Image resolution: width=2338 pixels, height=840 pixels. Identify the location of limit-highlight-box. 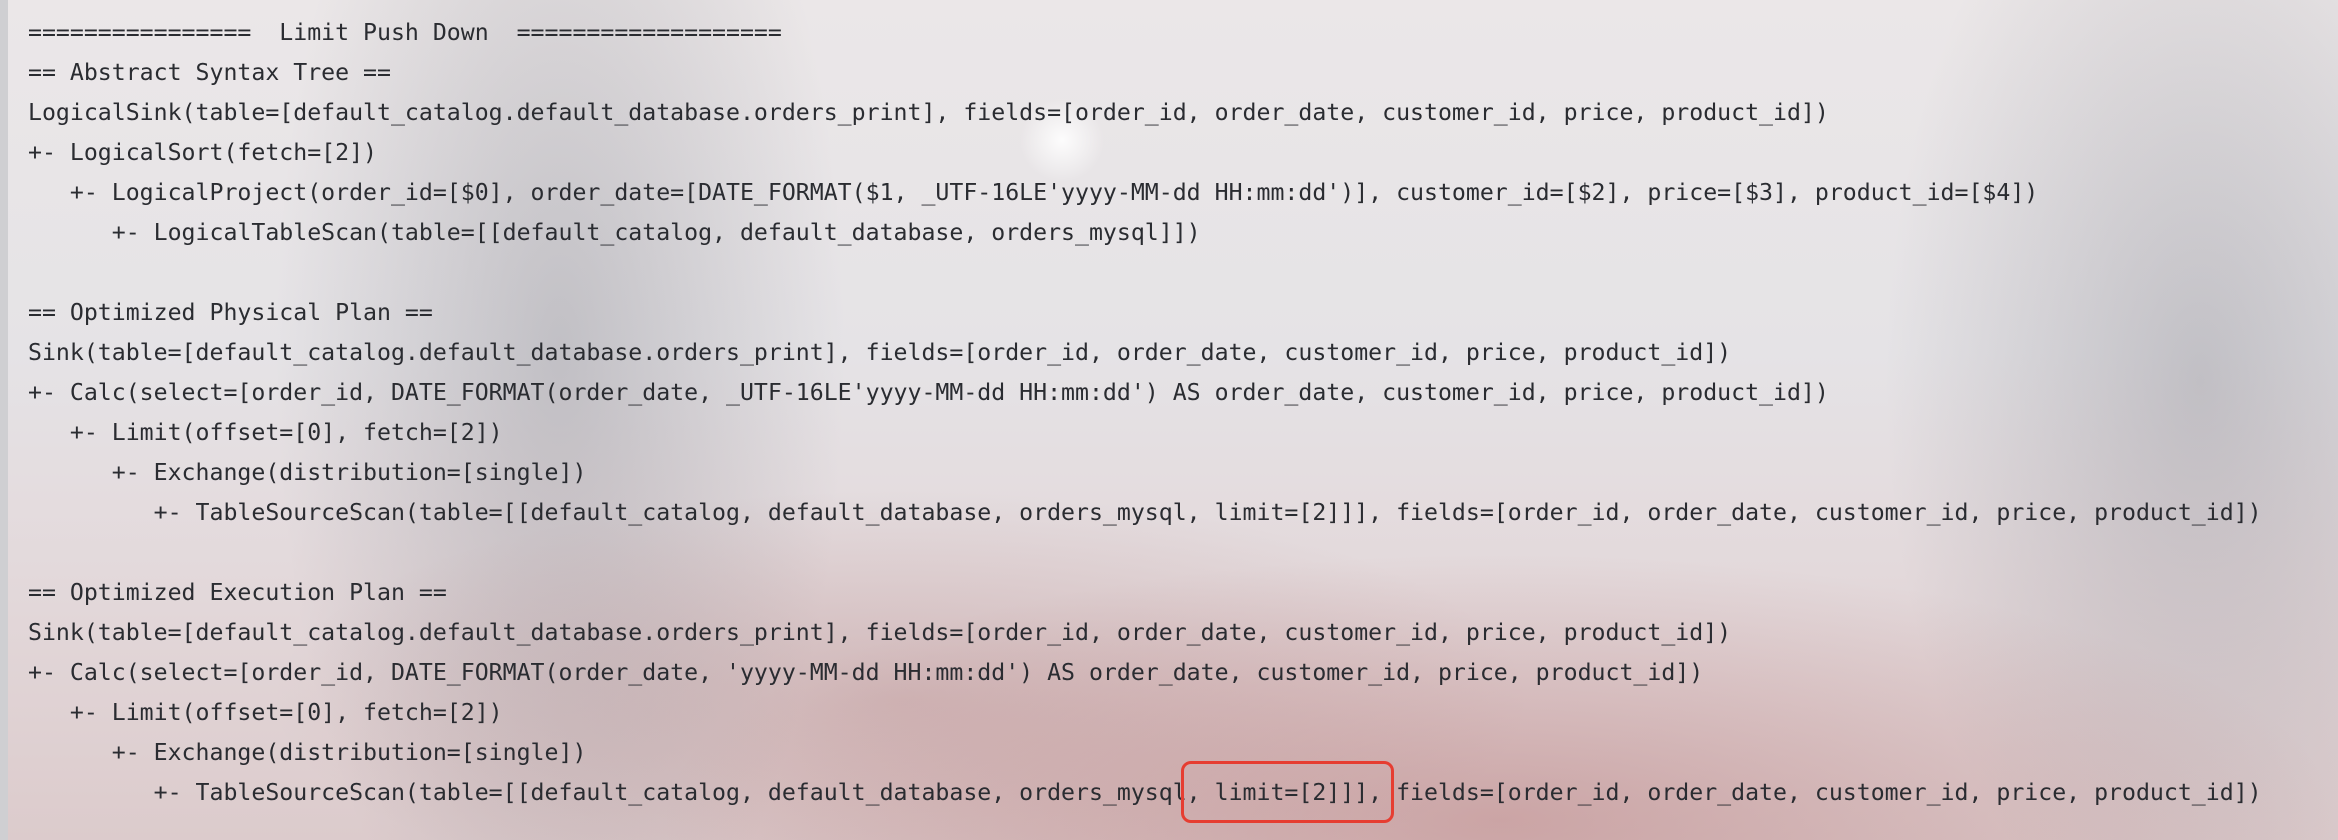
(1287, 792).